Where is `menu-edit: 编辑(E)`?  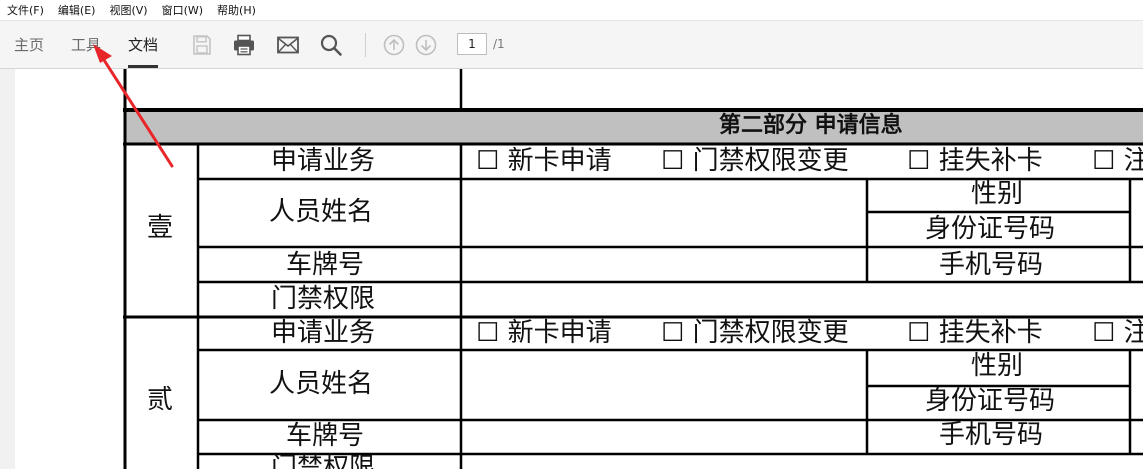
menu-edit: 编辑(E) is located at coordinates (77, 10).